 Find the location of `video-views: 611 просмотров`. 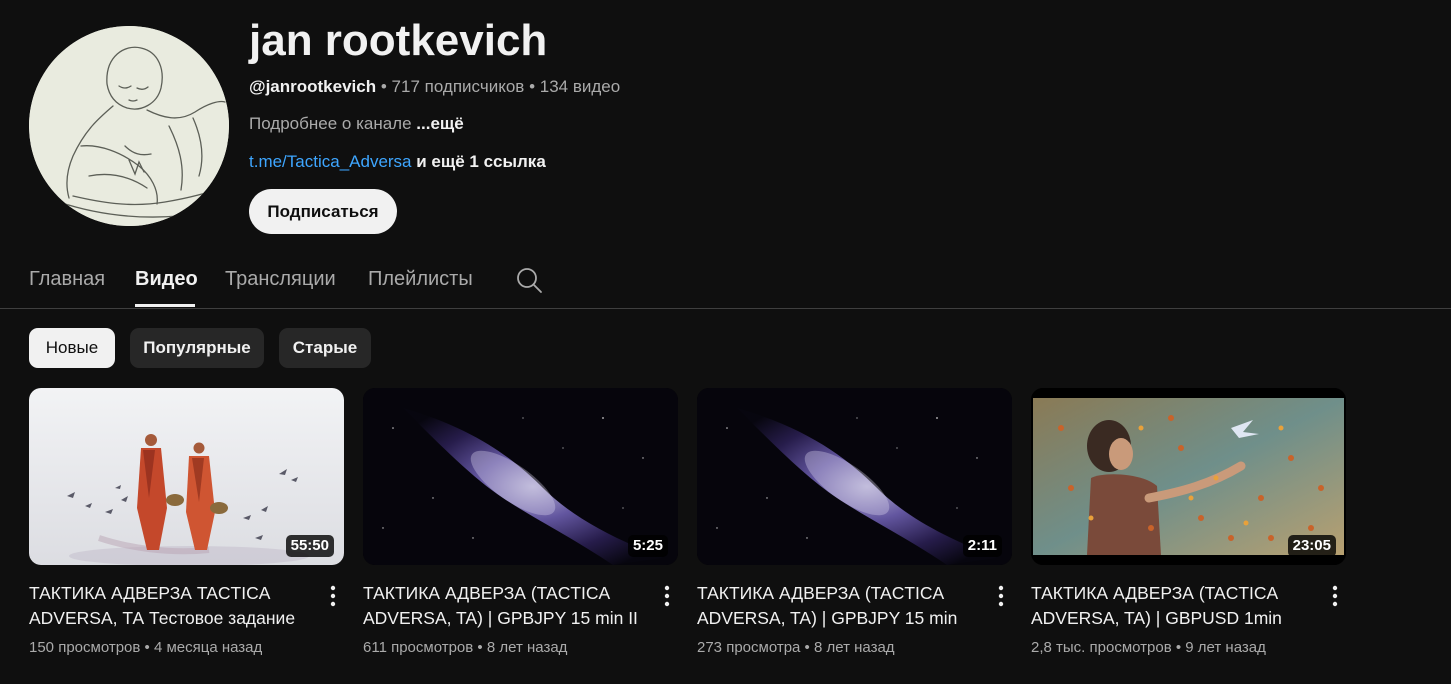

video-views: 611 просмотров is located at coordinates (418, 647).